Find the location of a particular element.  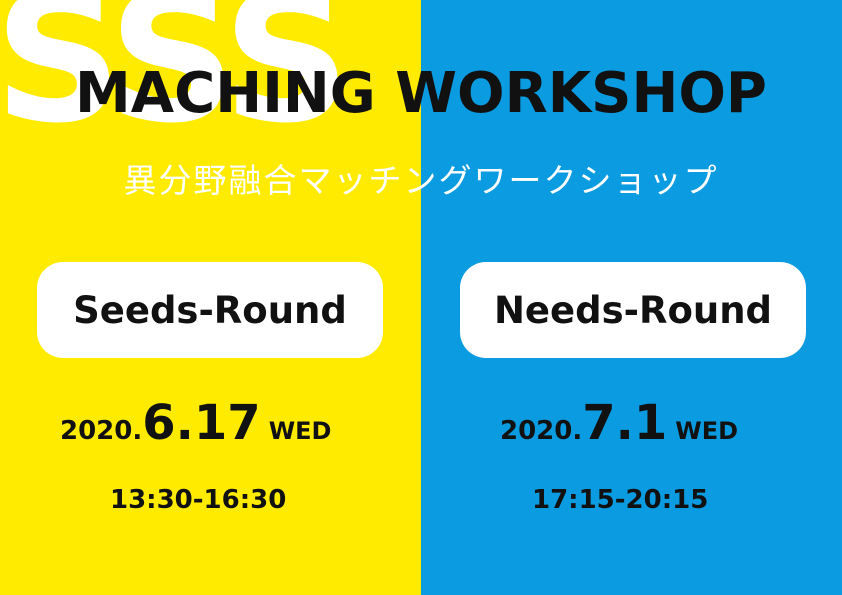

needs-round-date: 2020. 7.1 WED is located at coordinates (619, 425).